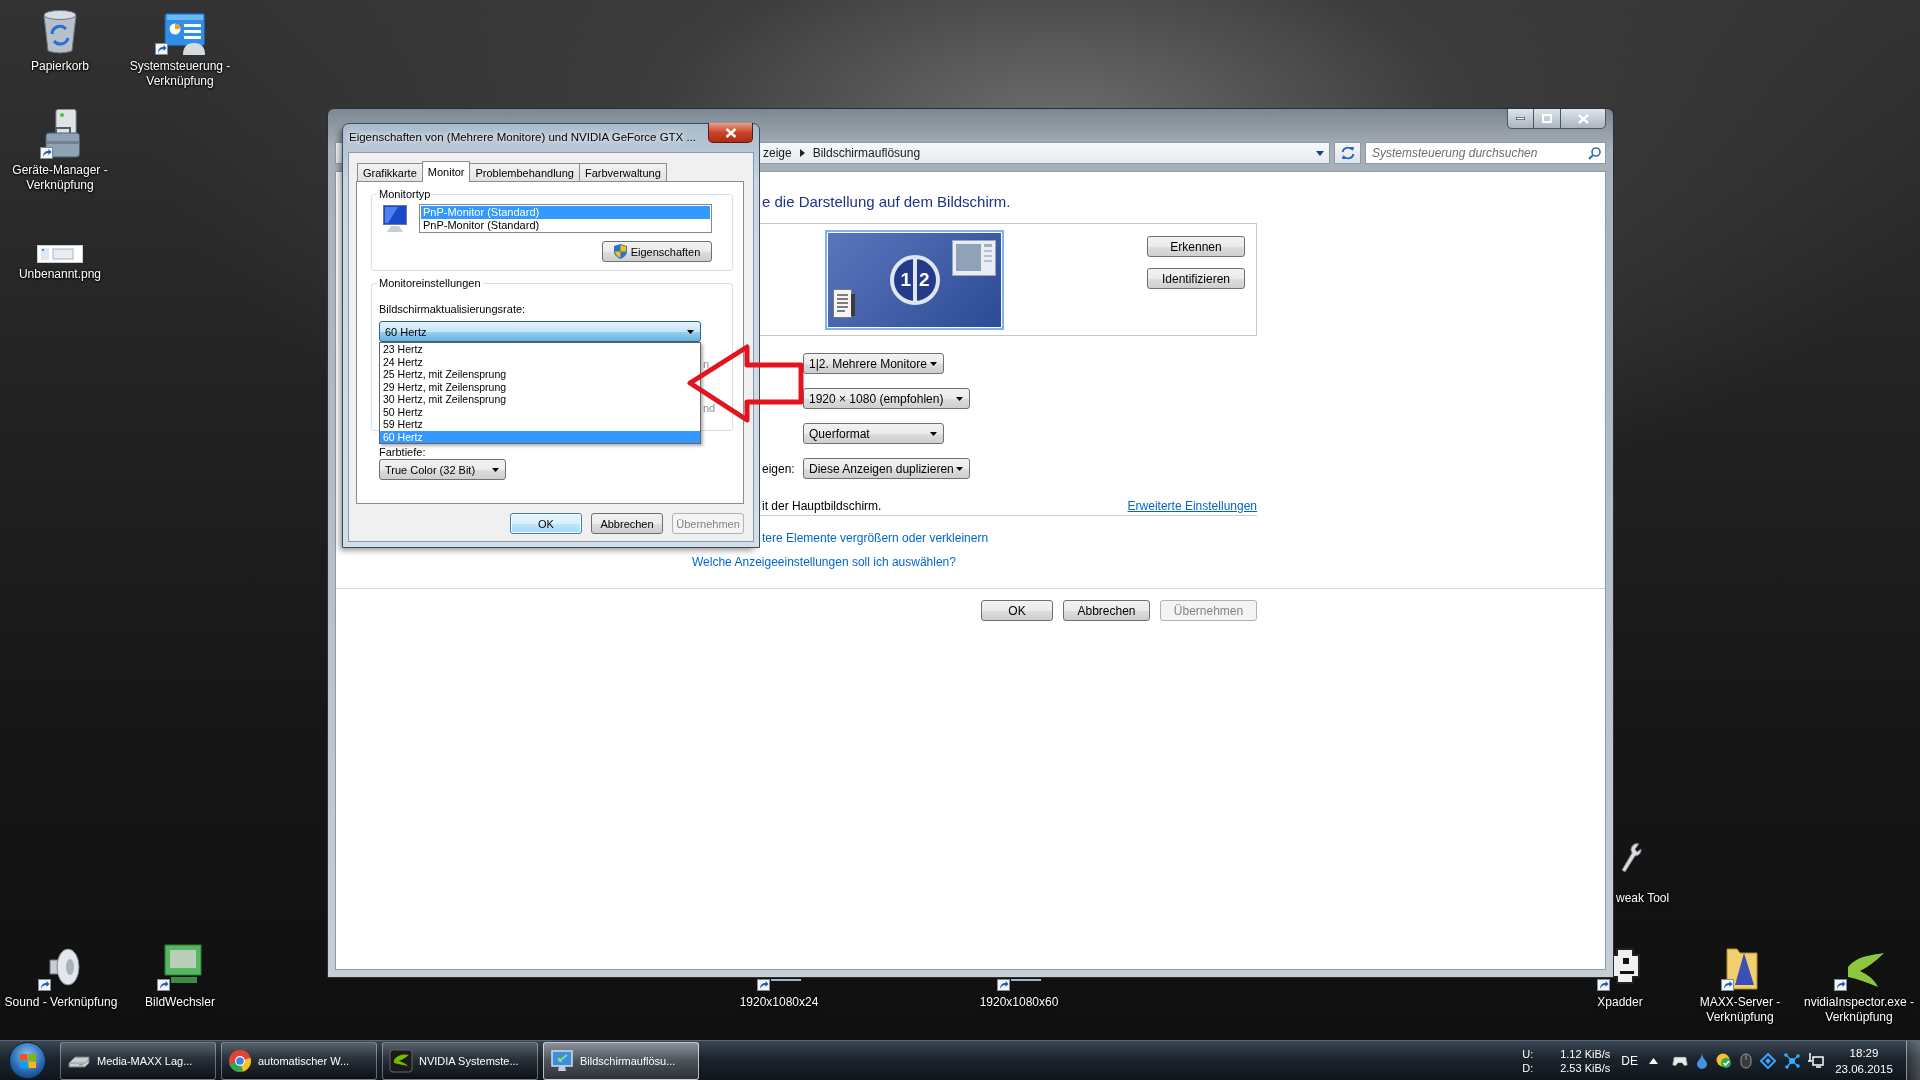  I want to click on check-badge-icon, so click(1724, 1060).